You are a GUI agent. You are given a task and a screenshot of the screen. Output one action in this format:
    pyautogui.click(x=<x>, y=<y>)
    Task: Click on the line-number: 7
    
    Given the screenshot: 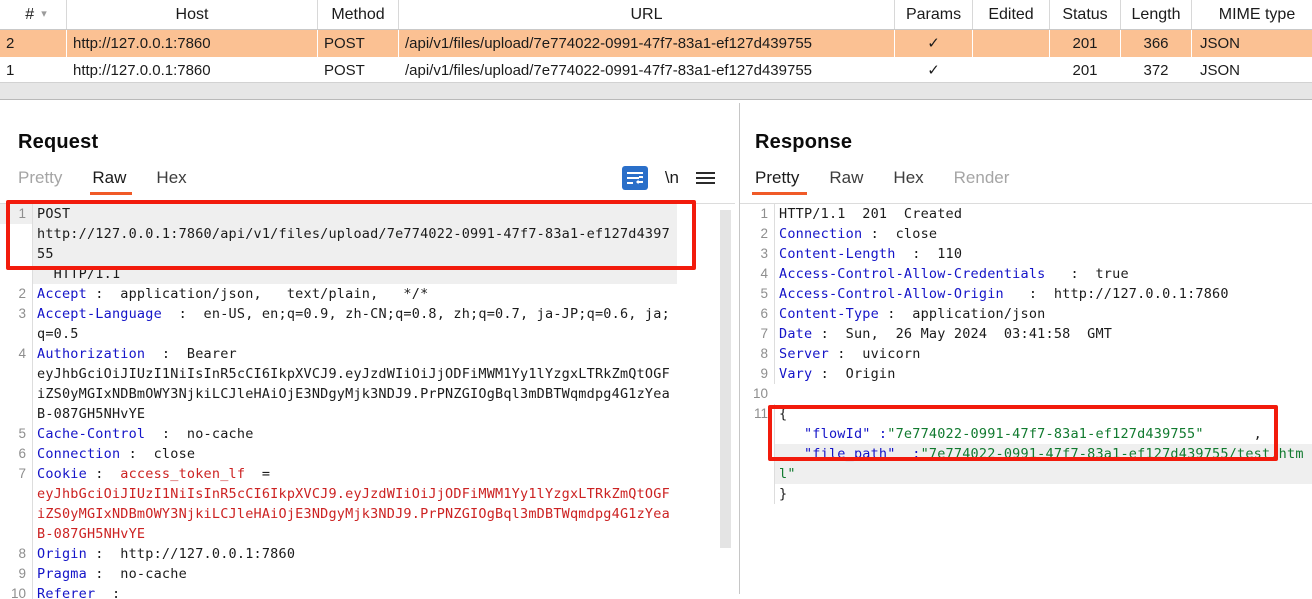 What is the action you would take?
    pyautogui.click(x=757, y=334)
    